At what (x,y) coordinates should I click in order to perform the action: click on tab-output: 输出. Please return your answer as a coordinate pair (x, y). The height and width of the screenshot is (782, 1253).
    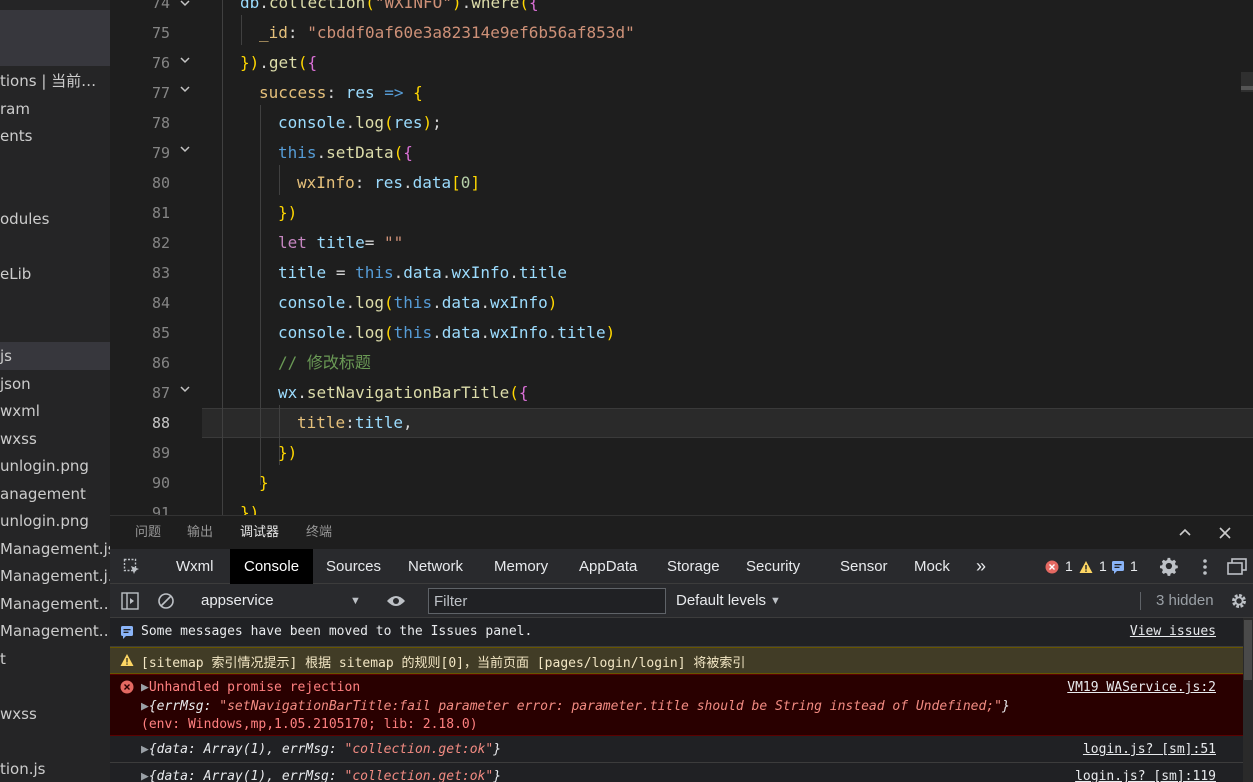
    Looking at the image, I should click on (200, 533).